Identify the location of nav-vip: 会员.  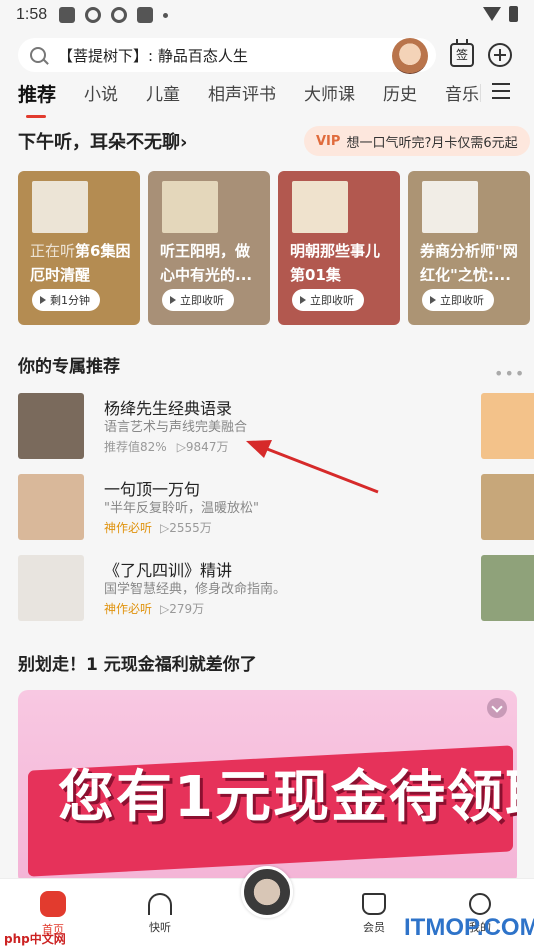
(374, 913).